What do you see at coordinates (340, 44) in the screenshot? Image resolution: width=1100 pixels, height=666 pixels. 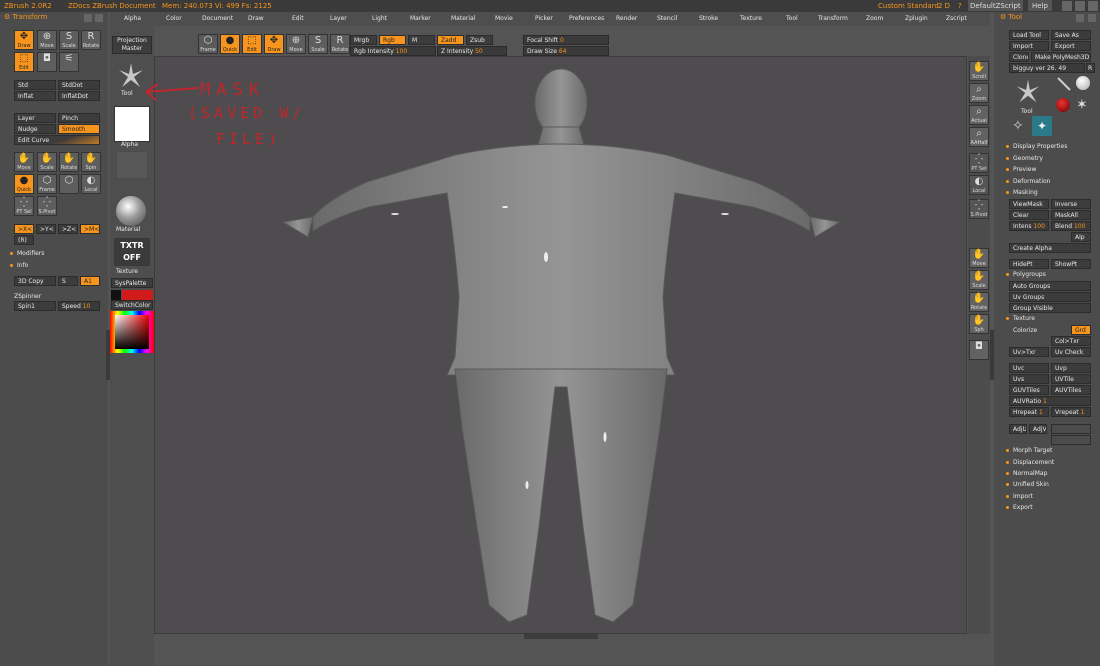 I see `rotate-top-button: R Rotate` at bounding box center [340, 44].